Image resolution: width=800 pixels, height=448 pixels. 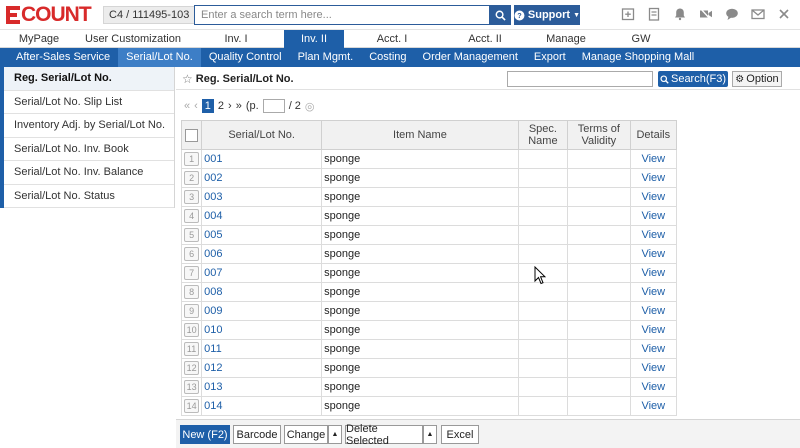 I want to click on serial-no-cell: 013, so click(x=262, y=387).